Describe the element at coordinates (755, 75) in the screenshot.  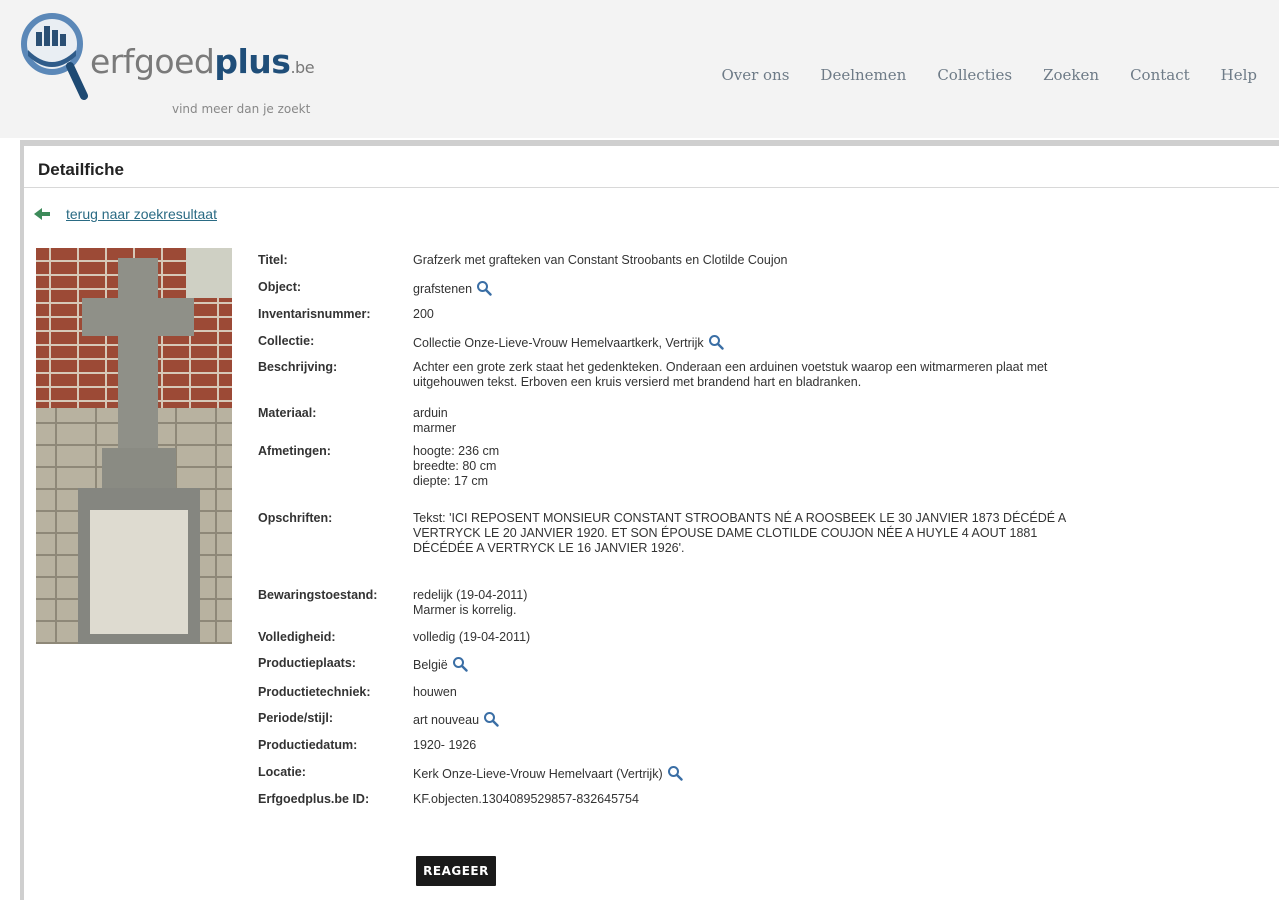
I see `nav-over-ons: Over ons` at that location.